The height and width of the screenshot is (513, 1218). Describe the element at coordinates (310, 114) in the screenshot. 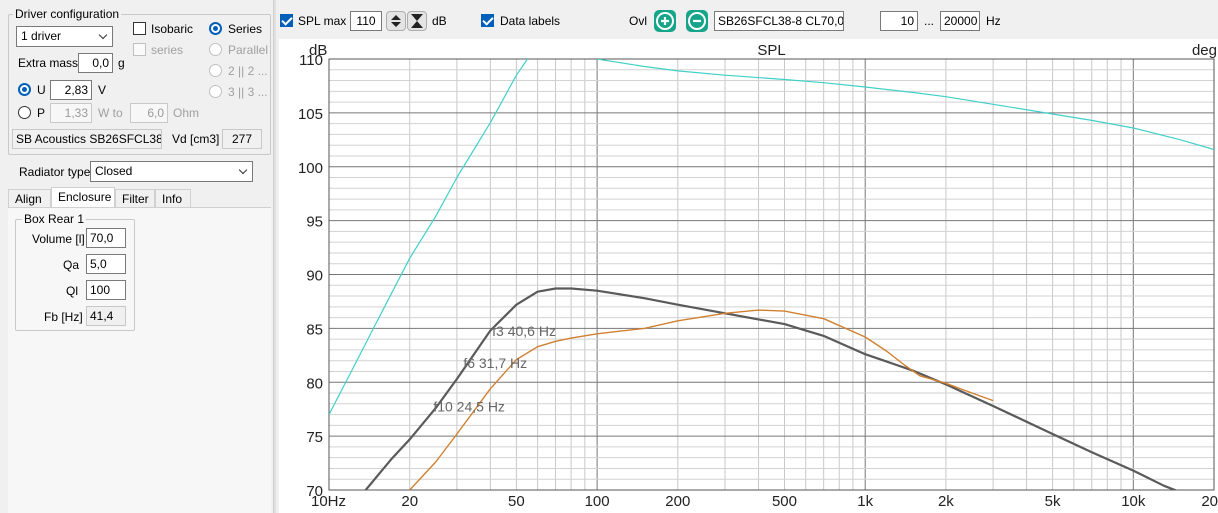

I see `y-tick-label: 105` at that location.